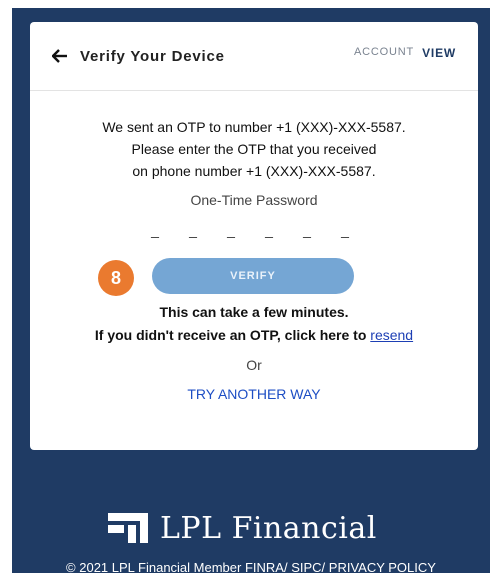  Describe the element at coordinates (253, 276) in the screenshot. I see `verify-button: VERIFY` at that location.